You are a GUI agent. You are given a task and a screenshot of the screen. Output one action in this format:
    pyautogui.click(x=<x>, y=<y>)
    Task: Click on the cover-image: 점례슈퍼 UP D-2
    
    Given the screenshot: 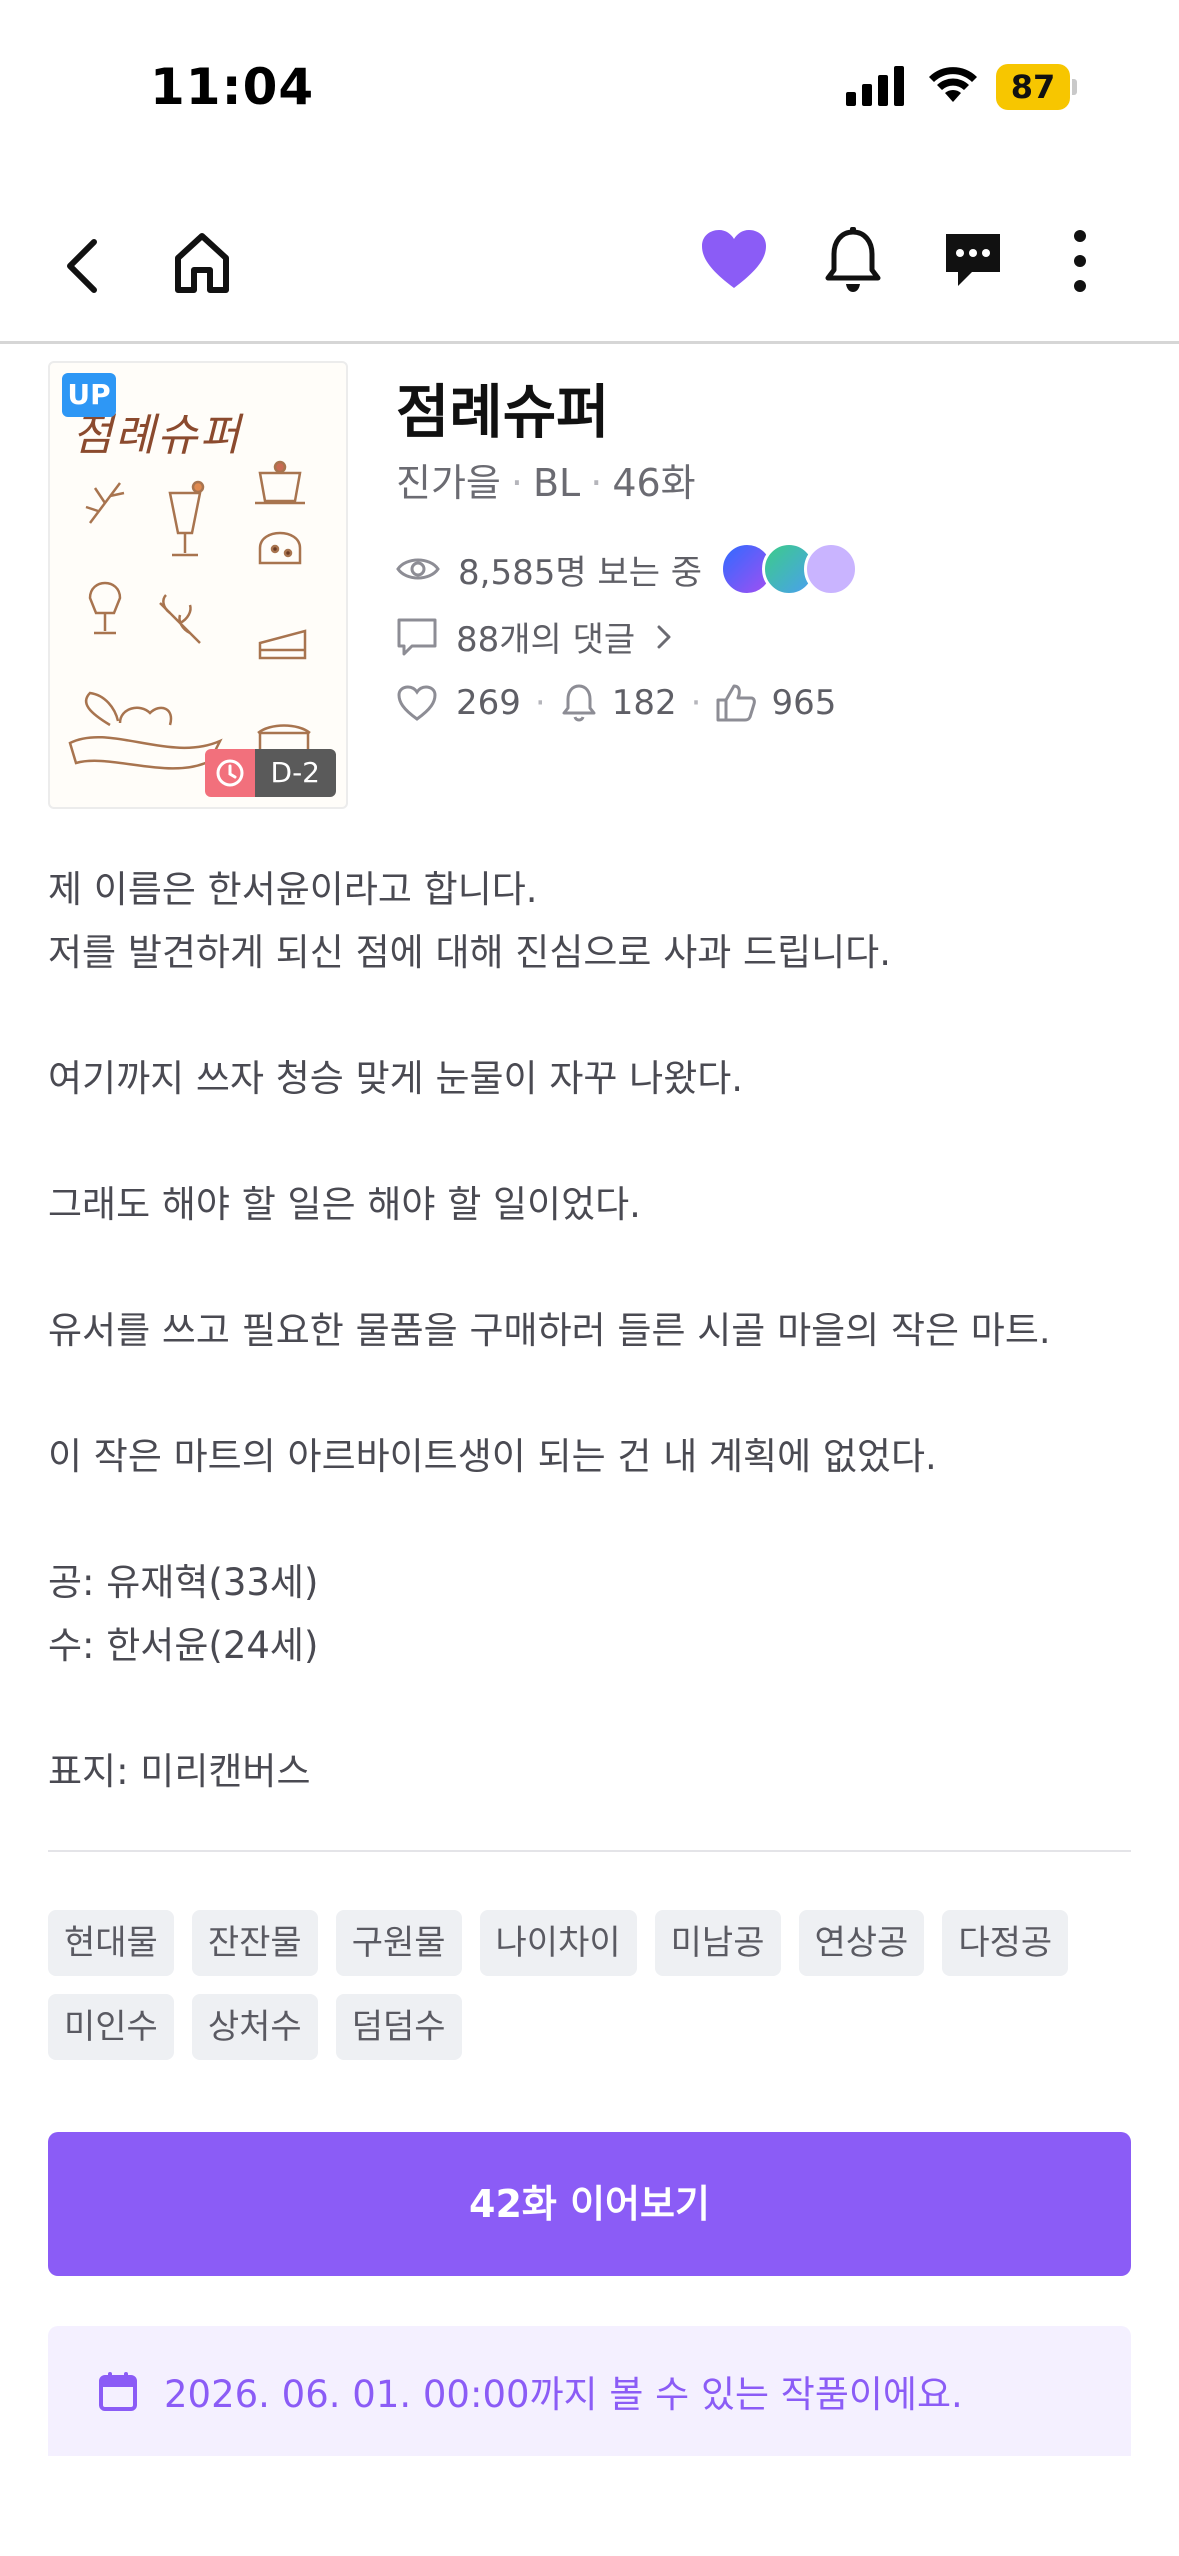 What is the action you would take?
    pyautogui.click(x=198, y=585)
    